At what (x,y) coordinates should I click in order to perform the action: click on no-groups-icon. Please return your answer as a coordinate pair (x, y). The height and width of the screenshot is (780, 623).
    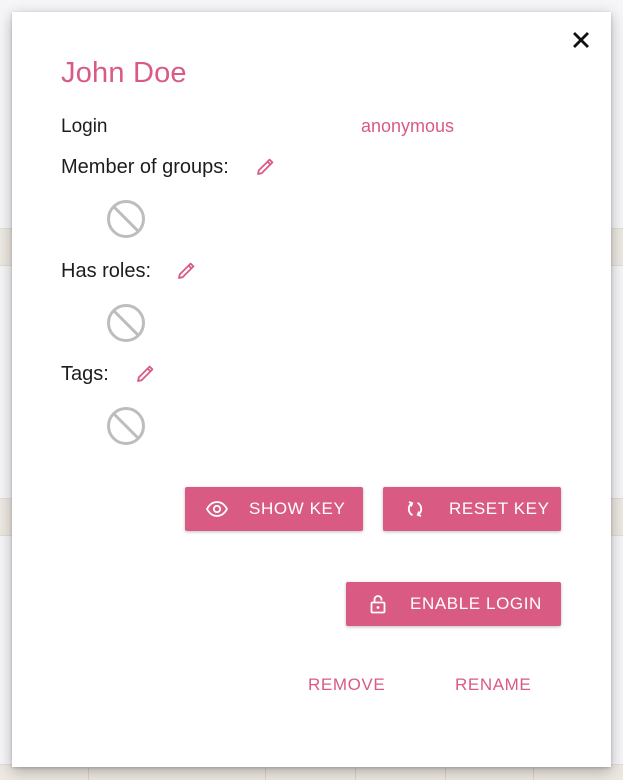
    Looking at the image, I should click on (126, 219).